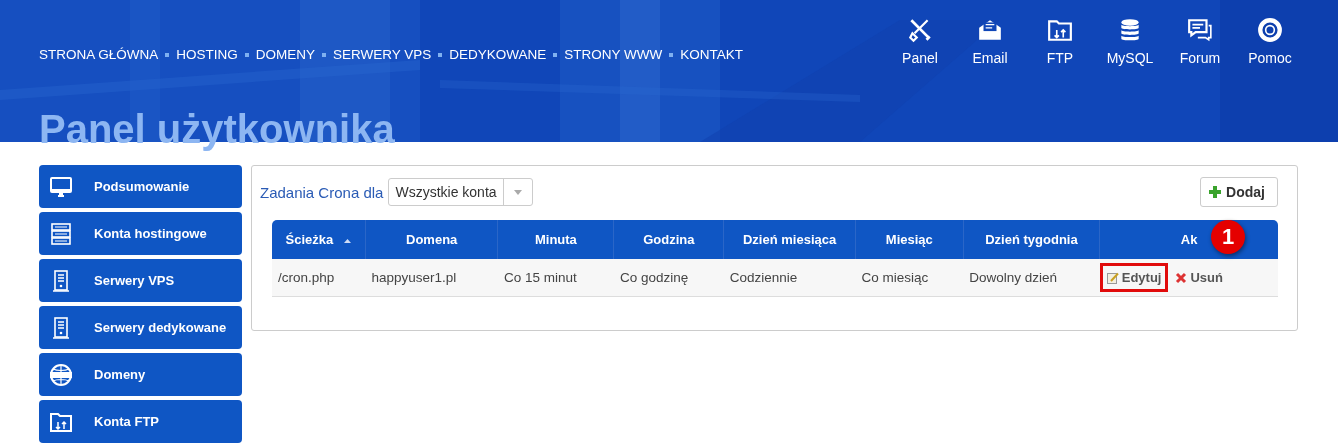  What do you see at coordinates (1060, 30) in the screenshot?
I see `folder-icon` at bounding box center [1060, 30].